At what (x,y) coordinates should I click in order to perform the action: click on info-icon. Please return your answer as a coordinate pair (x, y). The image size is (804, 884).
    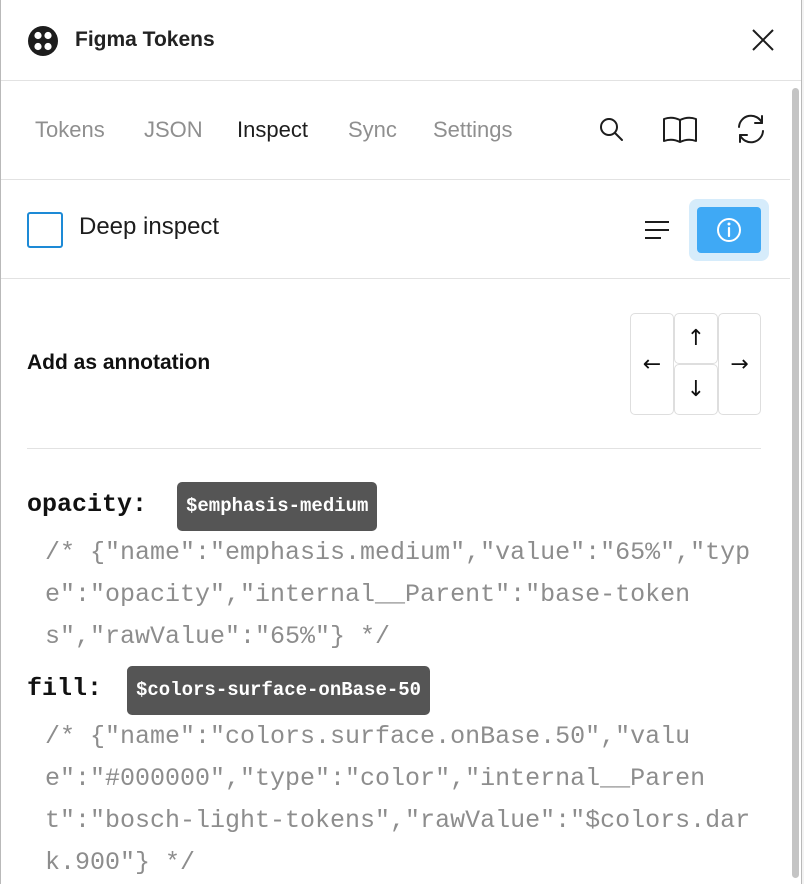
    Looking at the image, I should click on (729, 230).